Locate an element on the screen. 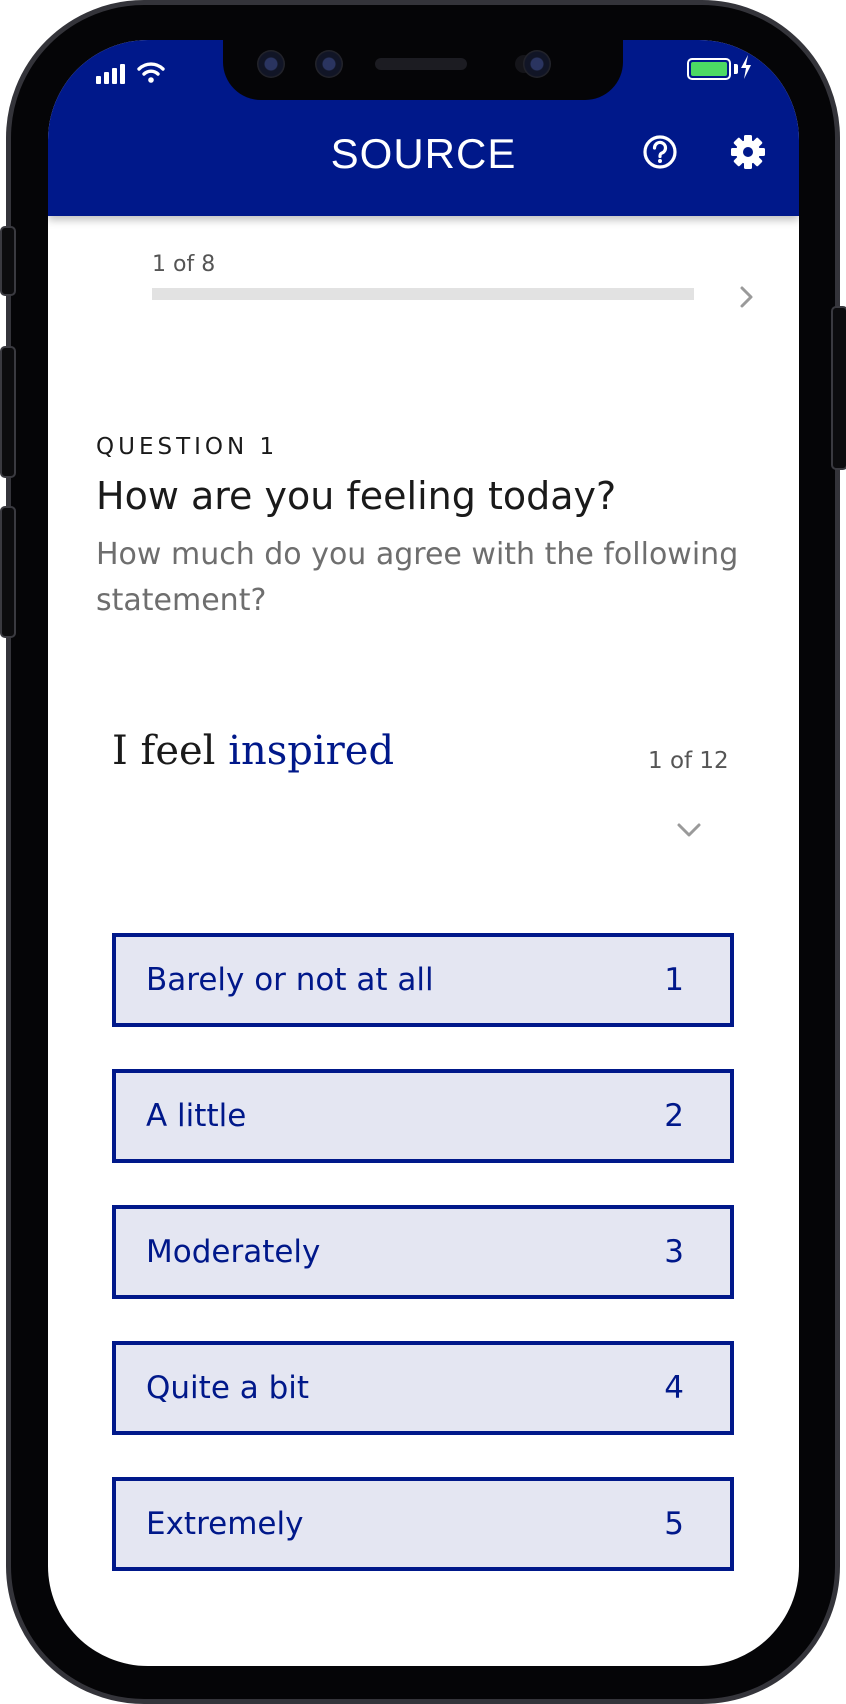 This screenshot has height=1704, width=846. statement-prefix: I feel is located at coordinates (164, 751).